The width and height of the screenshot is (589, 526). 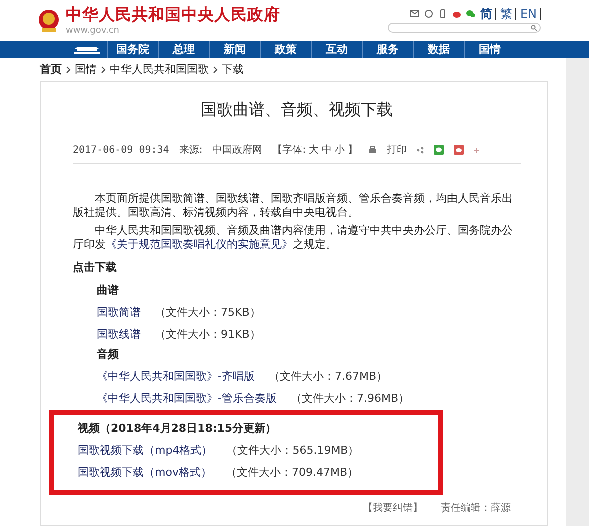 I want to click on search-icon, so click(x=534, y=28).